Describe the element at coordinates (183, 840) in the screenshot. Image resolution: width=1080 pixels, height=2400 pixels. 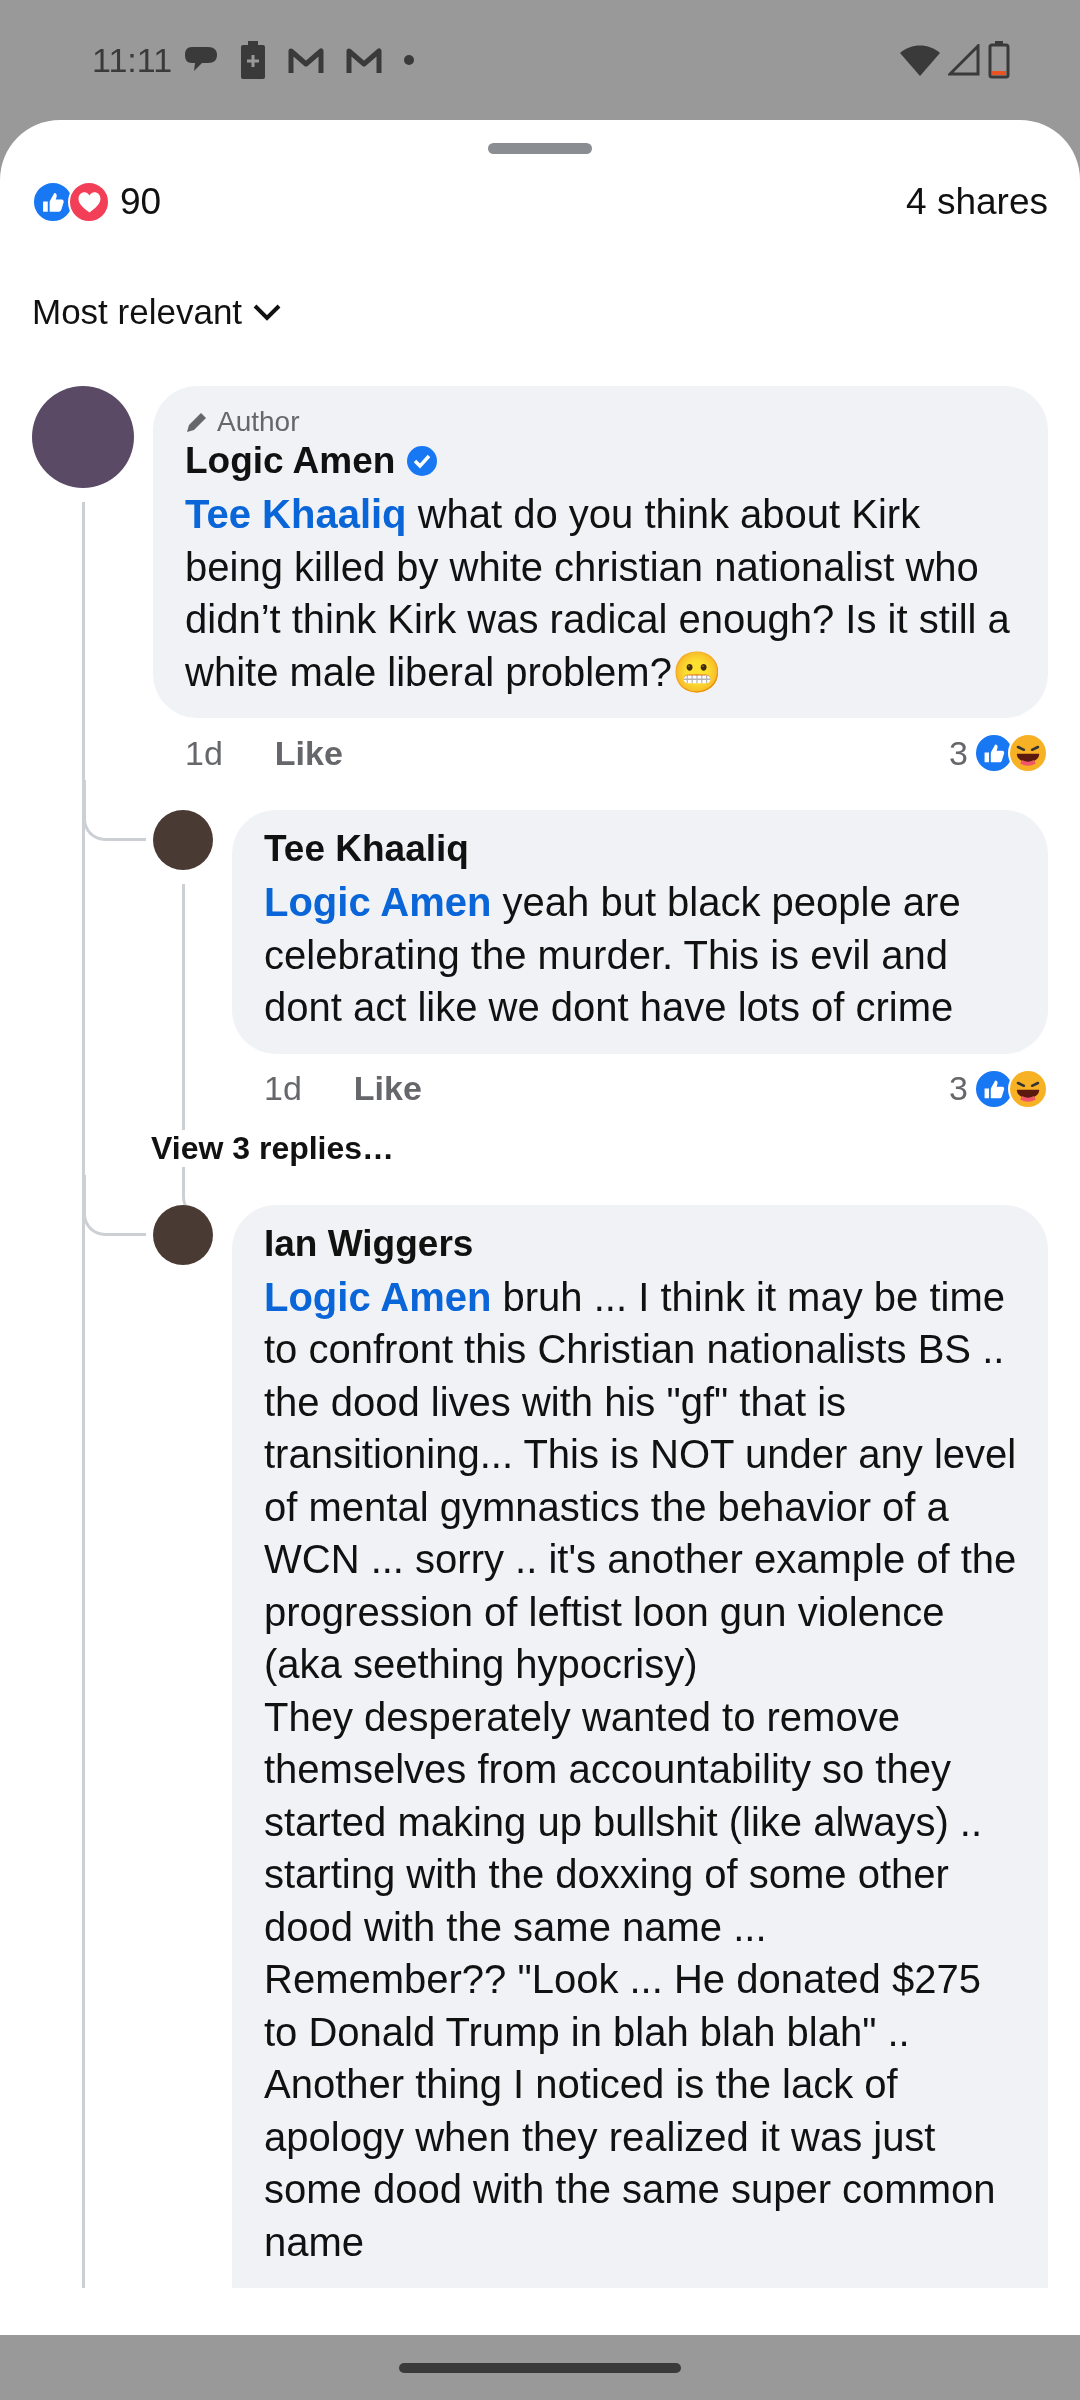
I see `avatar-photo` at that location.